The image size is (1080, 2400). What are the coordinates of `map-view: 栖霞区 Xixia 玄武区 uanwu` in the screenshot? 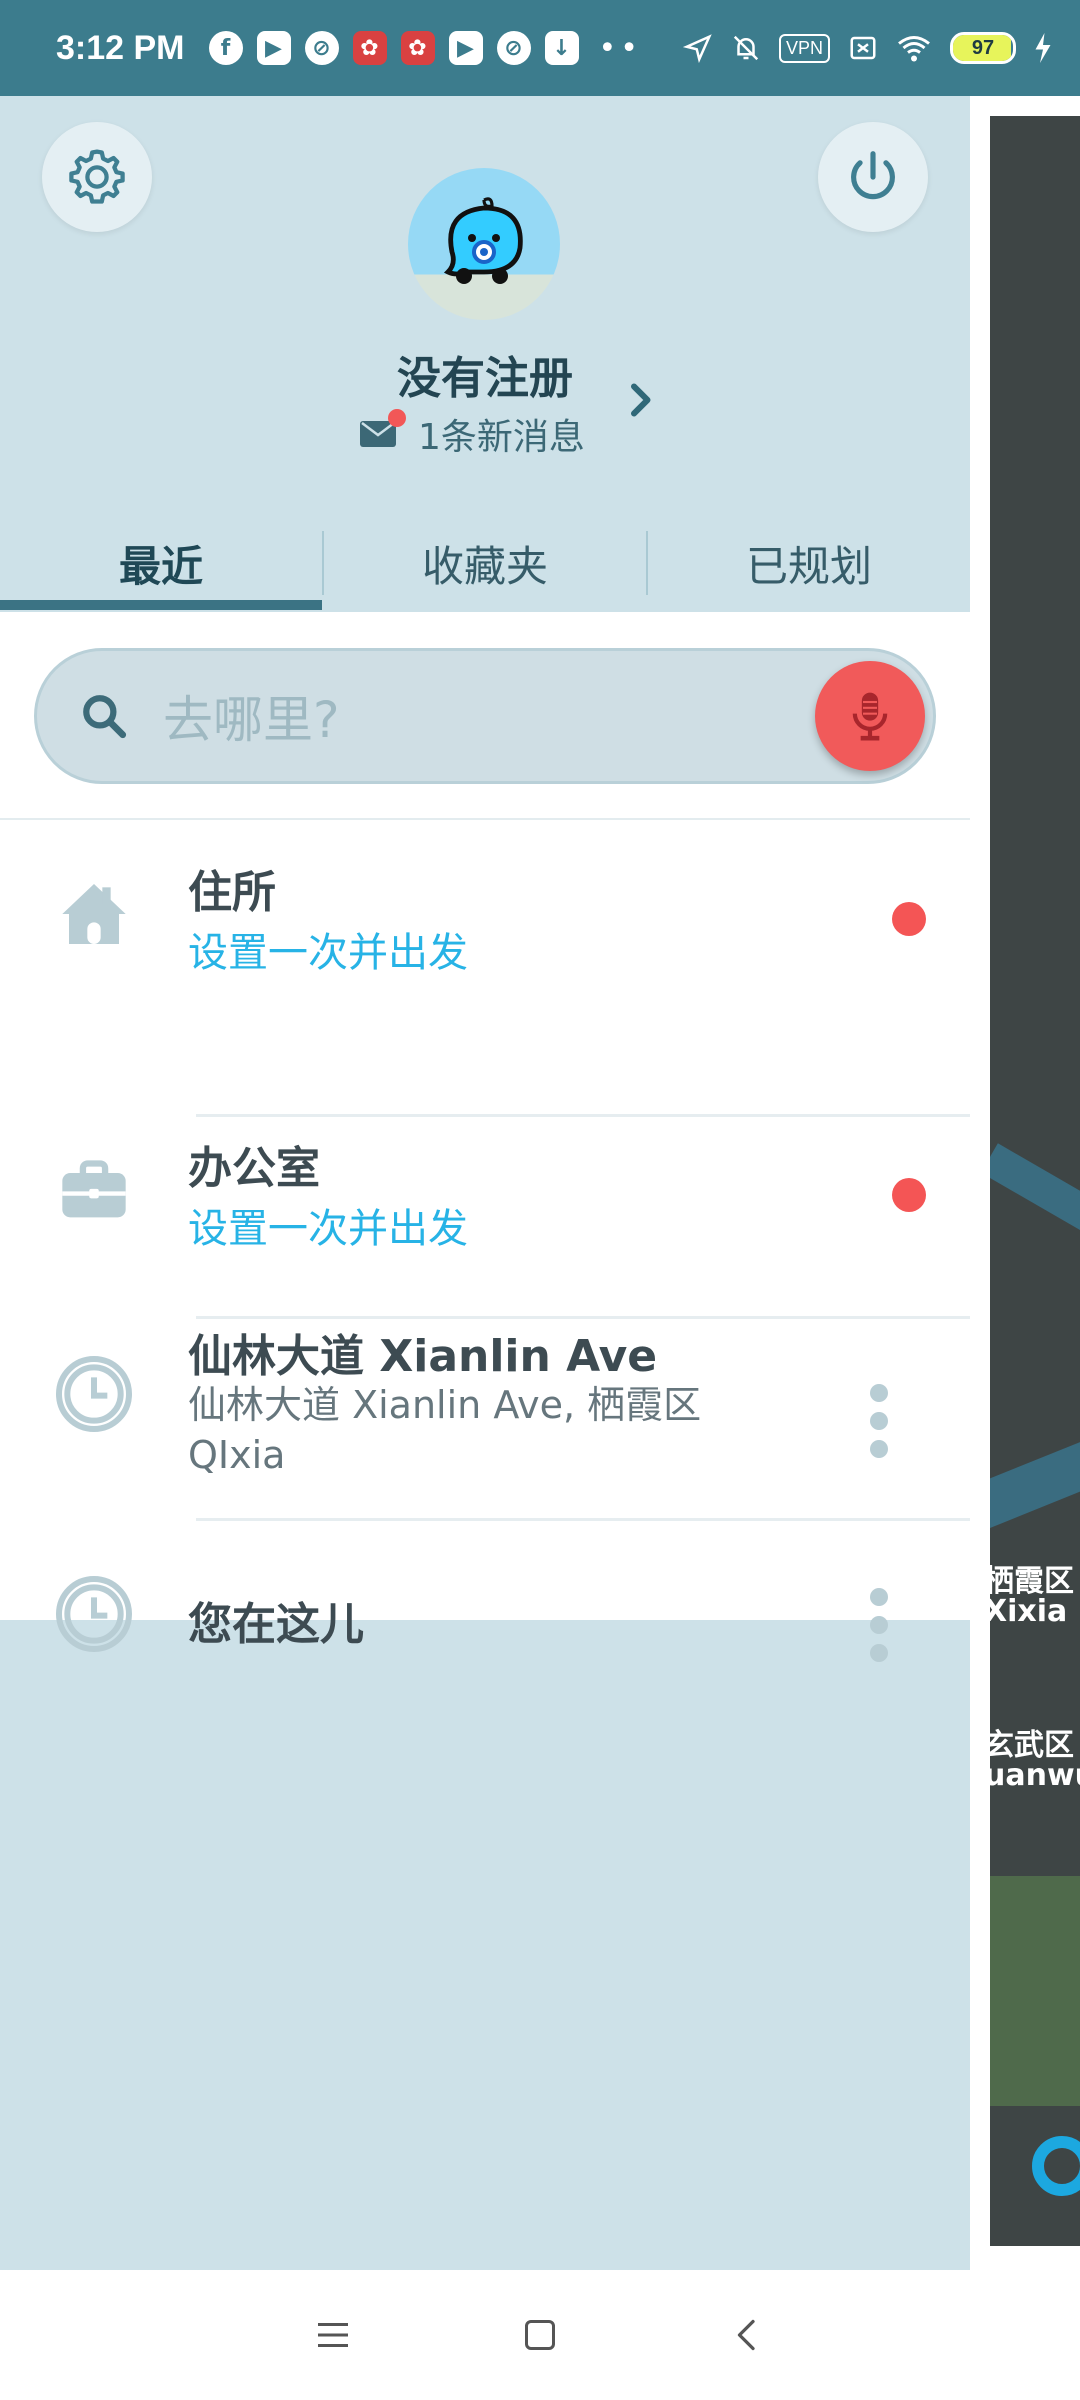 It's located at (1035, 1181).